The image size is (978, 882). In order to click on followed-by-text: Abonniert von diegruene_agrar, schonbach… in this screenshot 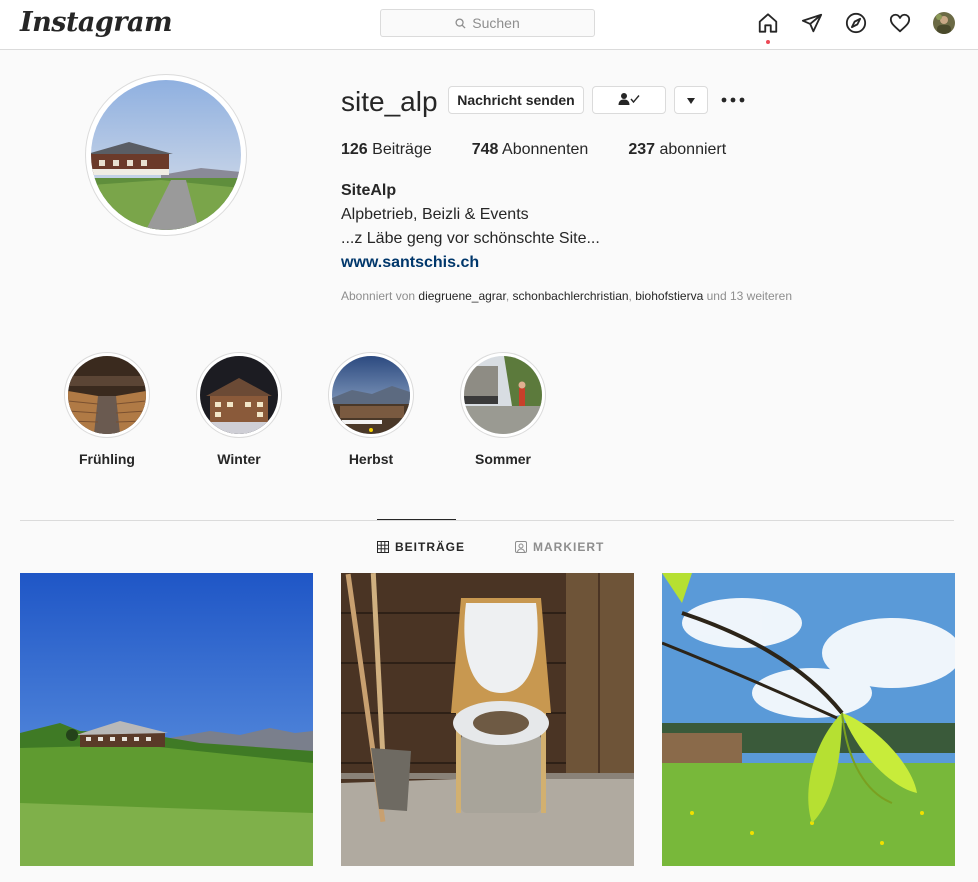, I will do `click(567, 296)`.